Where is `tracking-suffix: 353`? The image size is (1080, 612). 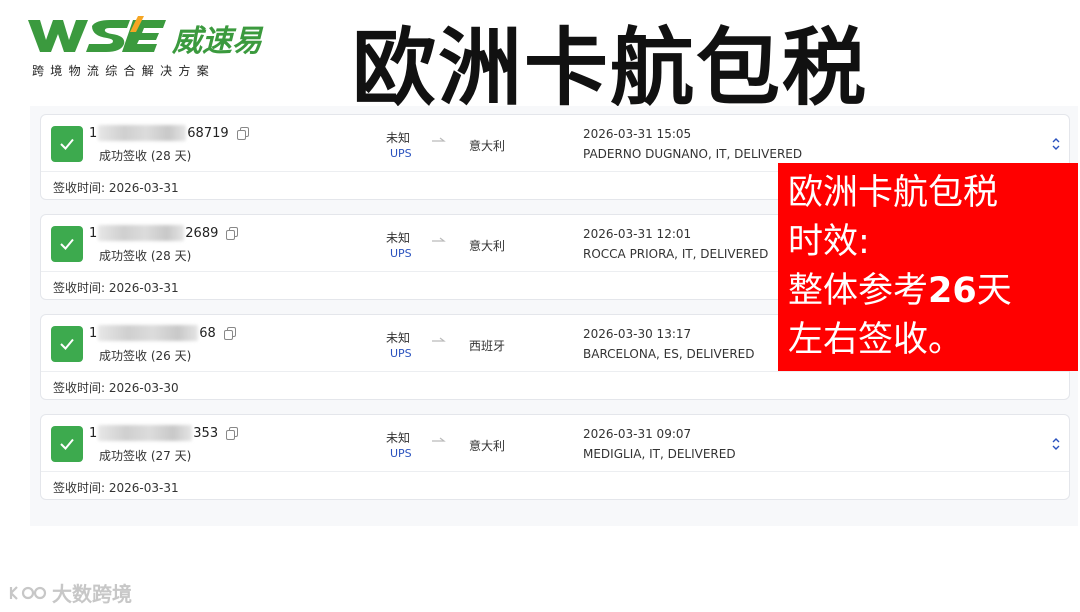
tracking-suffix: 353 is located at coordinates (206, 433).